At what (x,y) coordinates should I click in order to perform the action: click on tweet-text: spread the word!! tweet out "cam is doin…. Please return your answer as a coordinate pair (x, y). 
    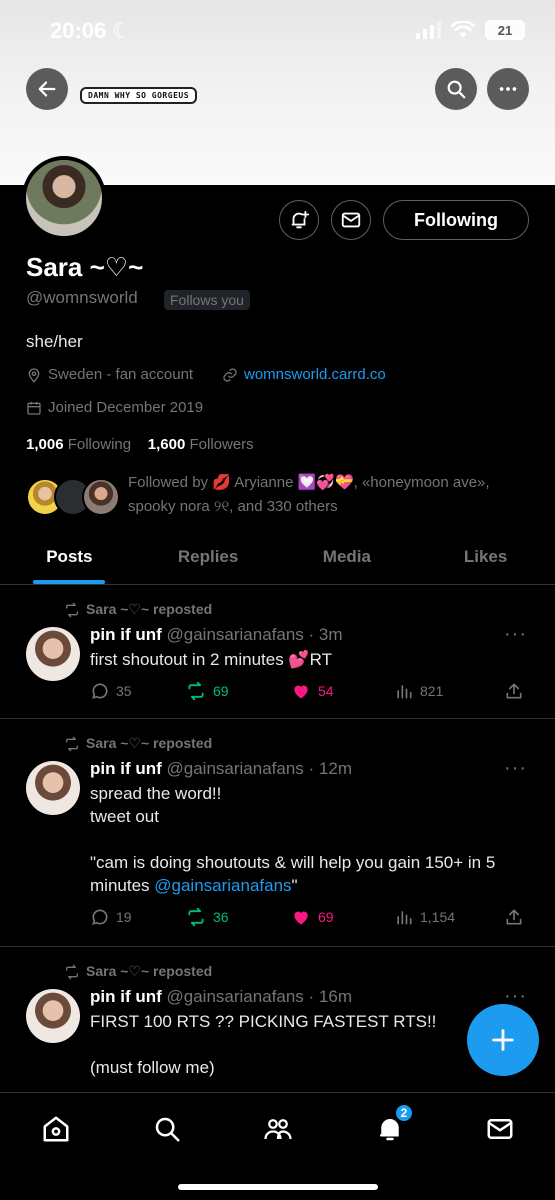
    Looking at the image, I should click on (293, 839).